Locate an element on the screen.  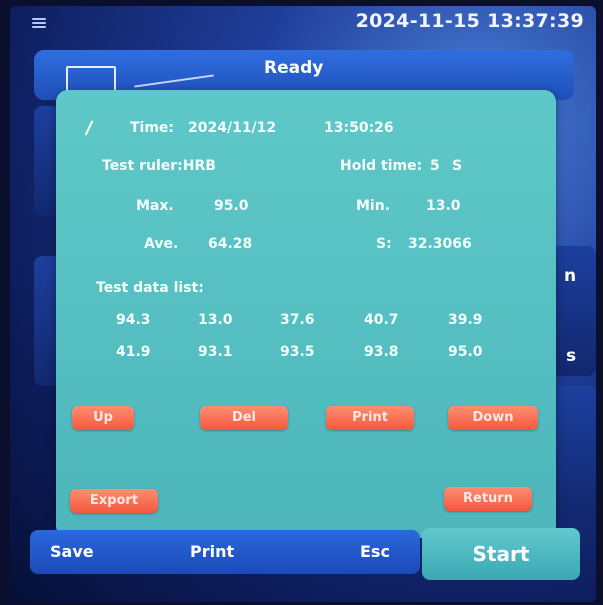
max-value: 95.0 is located at coordinates (231, 206).